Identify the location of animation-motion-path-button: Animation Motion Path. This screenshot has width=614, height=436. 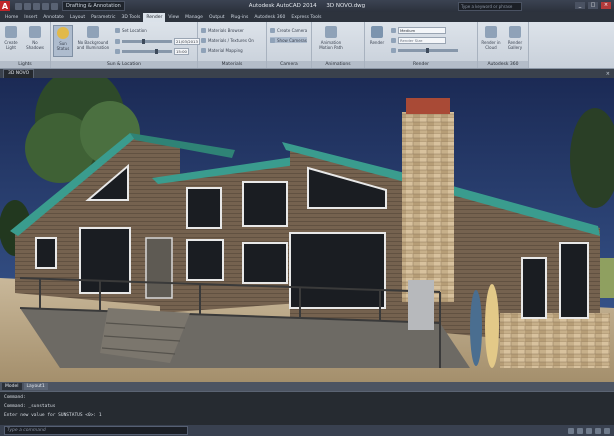
(331, 40).